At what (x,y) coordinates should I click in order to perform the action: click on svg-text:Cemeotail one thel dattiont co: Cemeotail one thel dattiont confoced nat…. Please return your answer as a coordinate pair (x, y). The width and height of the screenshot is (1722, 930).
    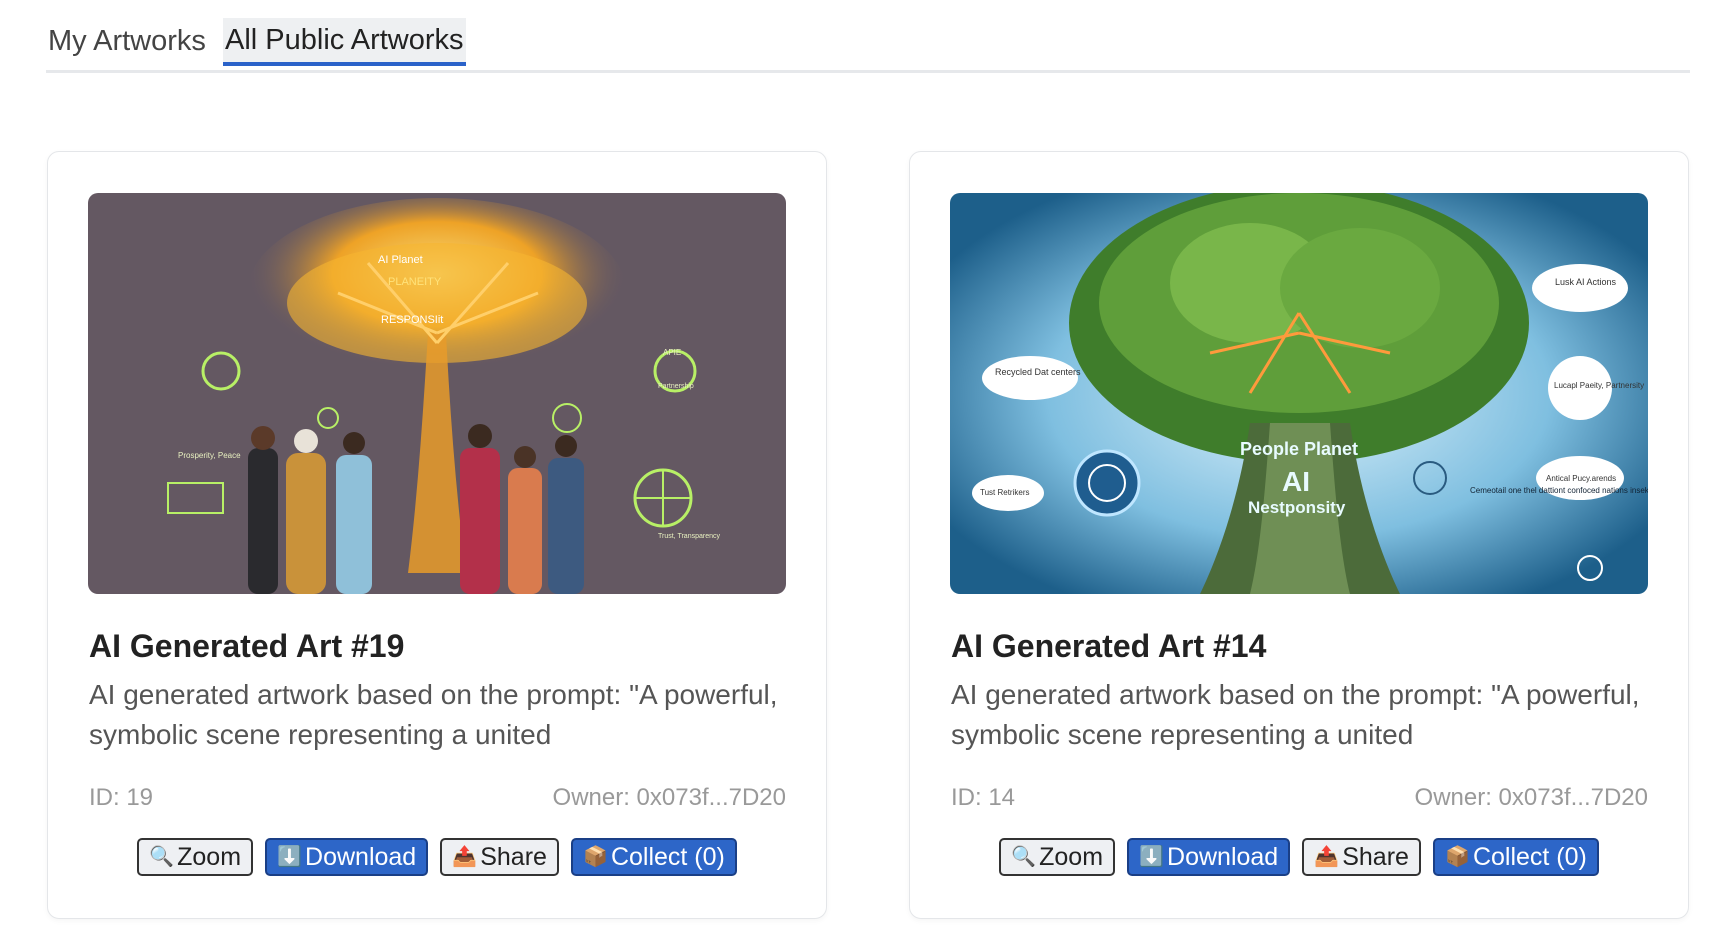
    Looking at the image, I should click on (1559, 490).